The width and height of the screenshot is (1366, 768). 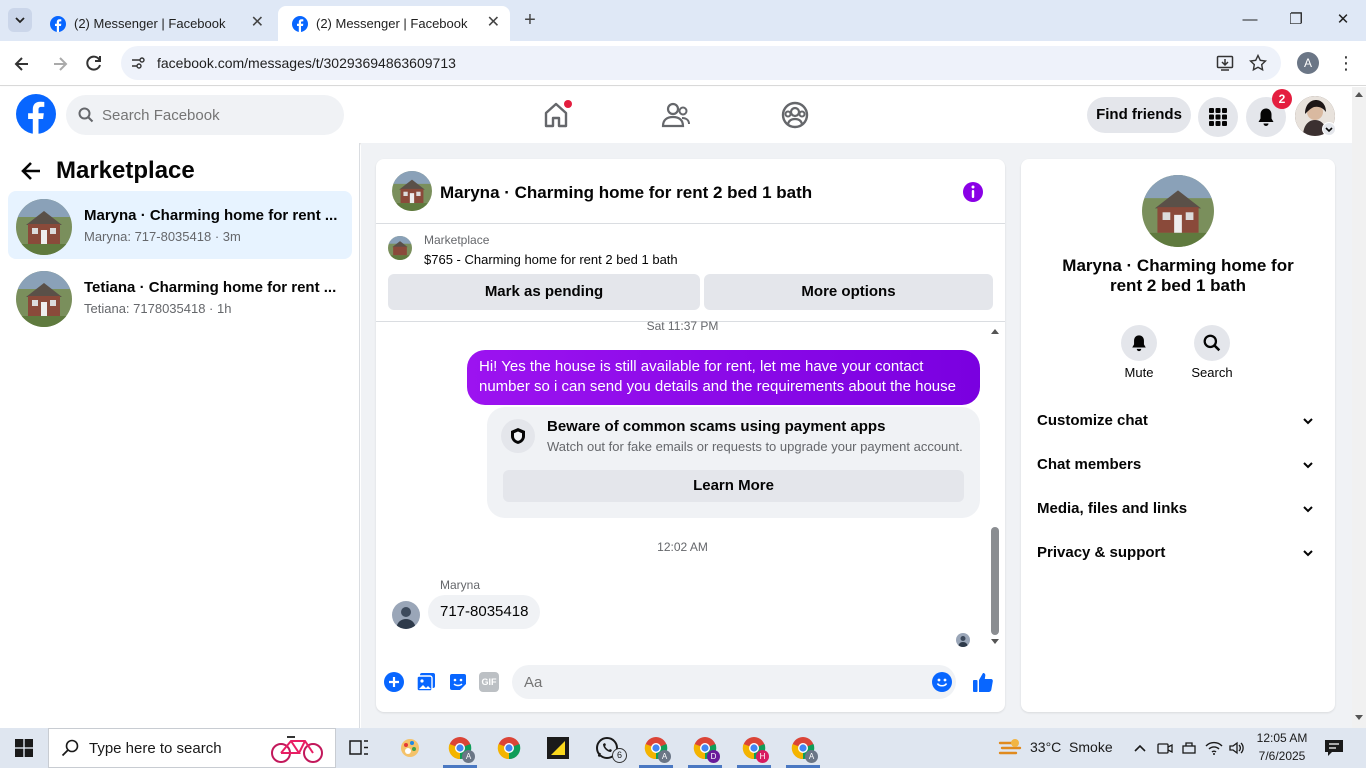 What do you see at coordinates (394, 682) in the screenshot?
I see `plus-circle-icon` at bounding box center [394, 682].